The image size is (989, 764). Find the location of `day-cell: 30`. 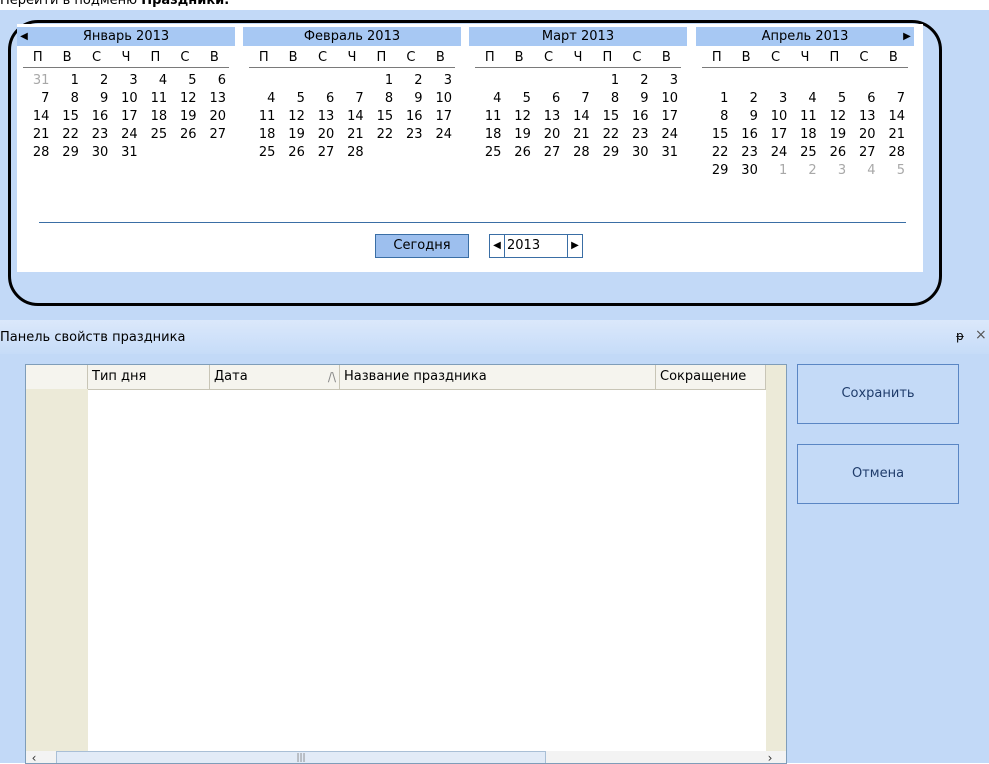

day-cell: 30 is located at coordinates (96, 153).